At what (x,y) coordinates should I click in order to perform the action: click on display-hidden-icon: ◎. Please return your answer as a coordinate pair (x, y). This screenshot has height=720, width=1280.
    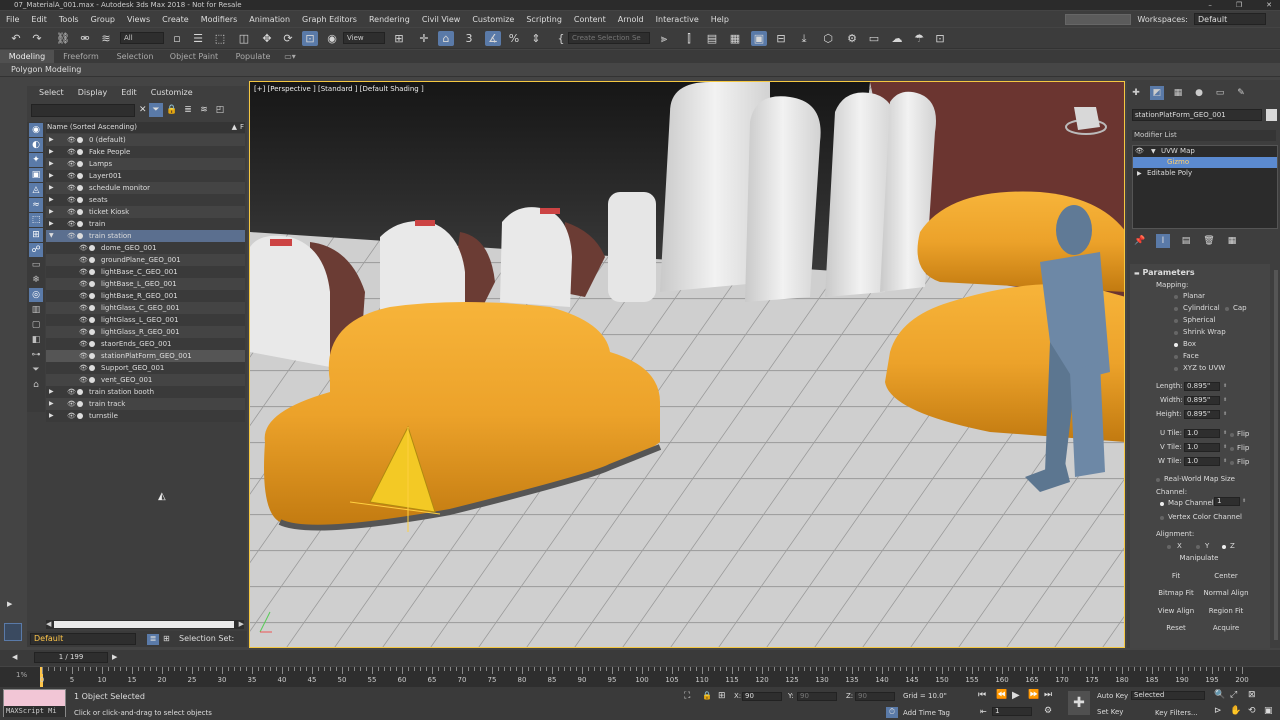
    Looking at the image, I should click on (36, 295).